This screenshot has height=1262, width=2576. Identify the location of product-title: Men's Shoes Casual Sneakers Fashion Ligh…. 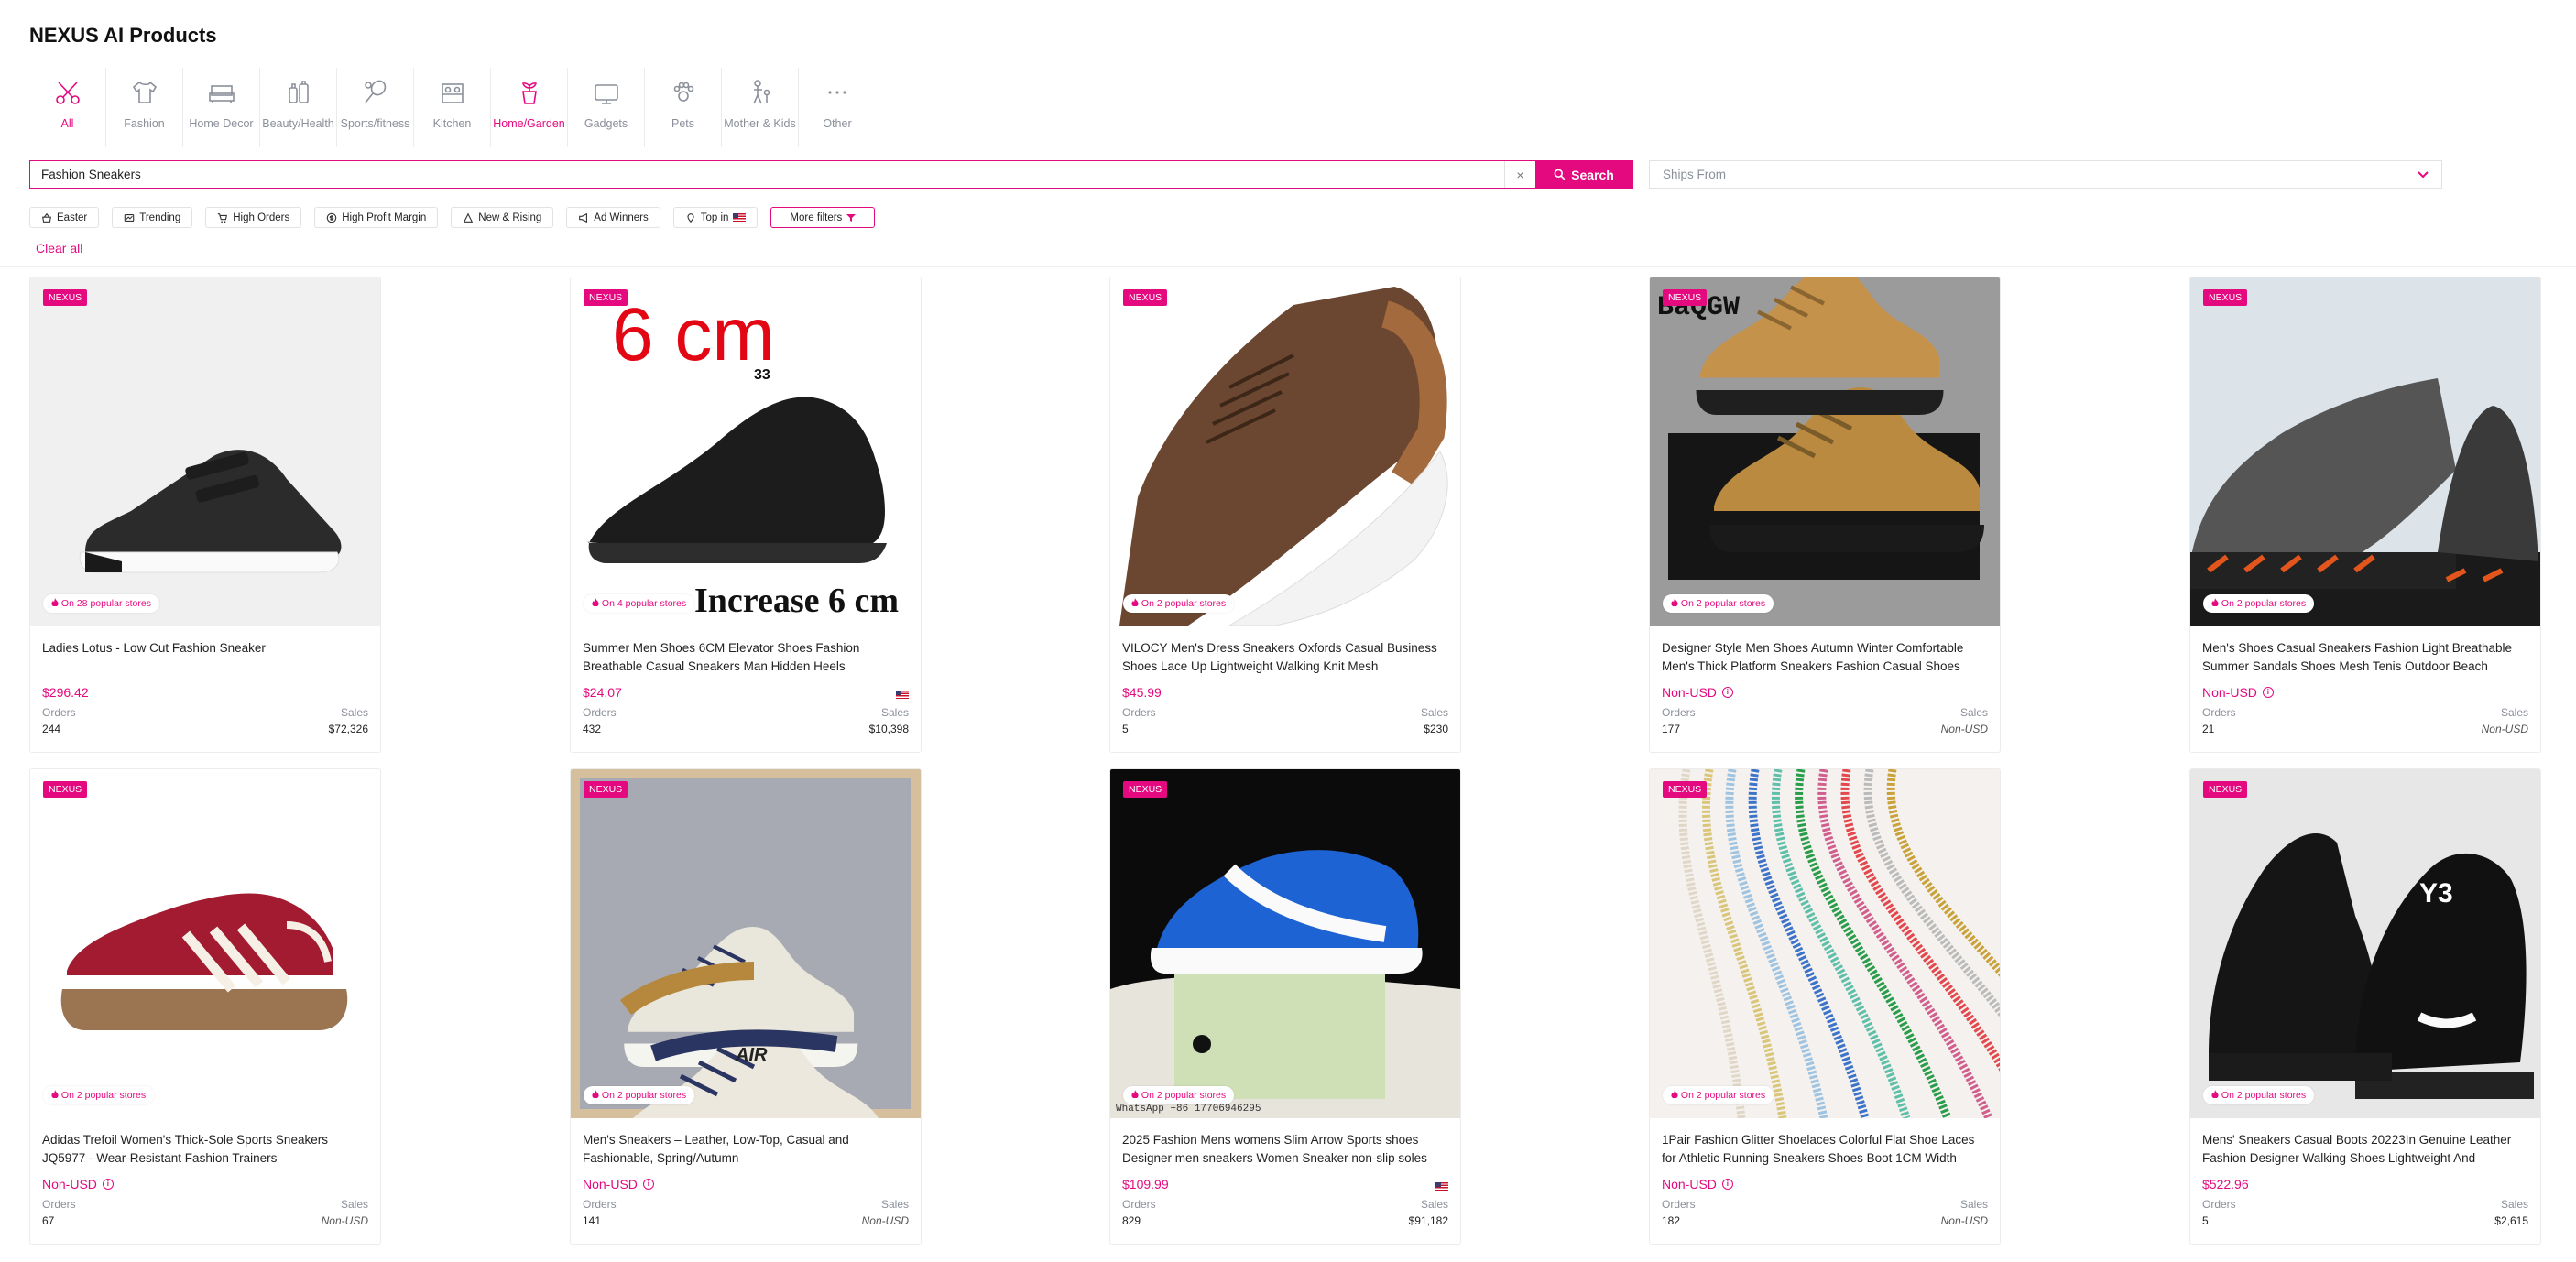
(2365, 657).